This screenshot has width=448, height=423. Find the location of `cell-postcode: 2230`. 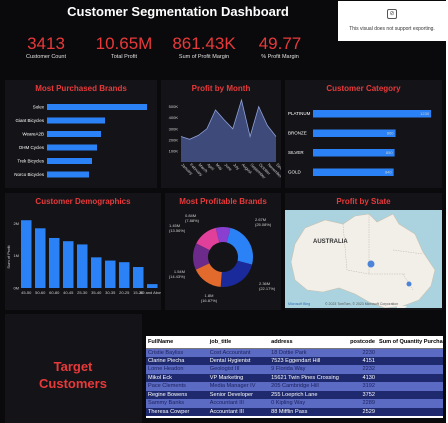

cell-postcode: 2230 is located at coordinates (362, 352).